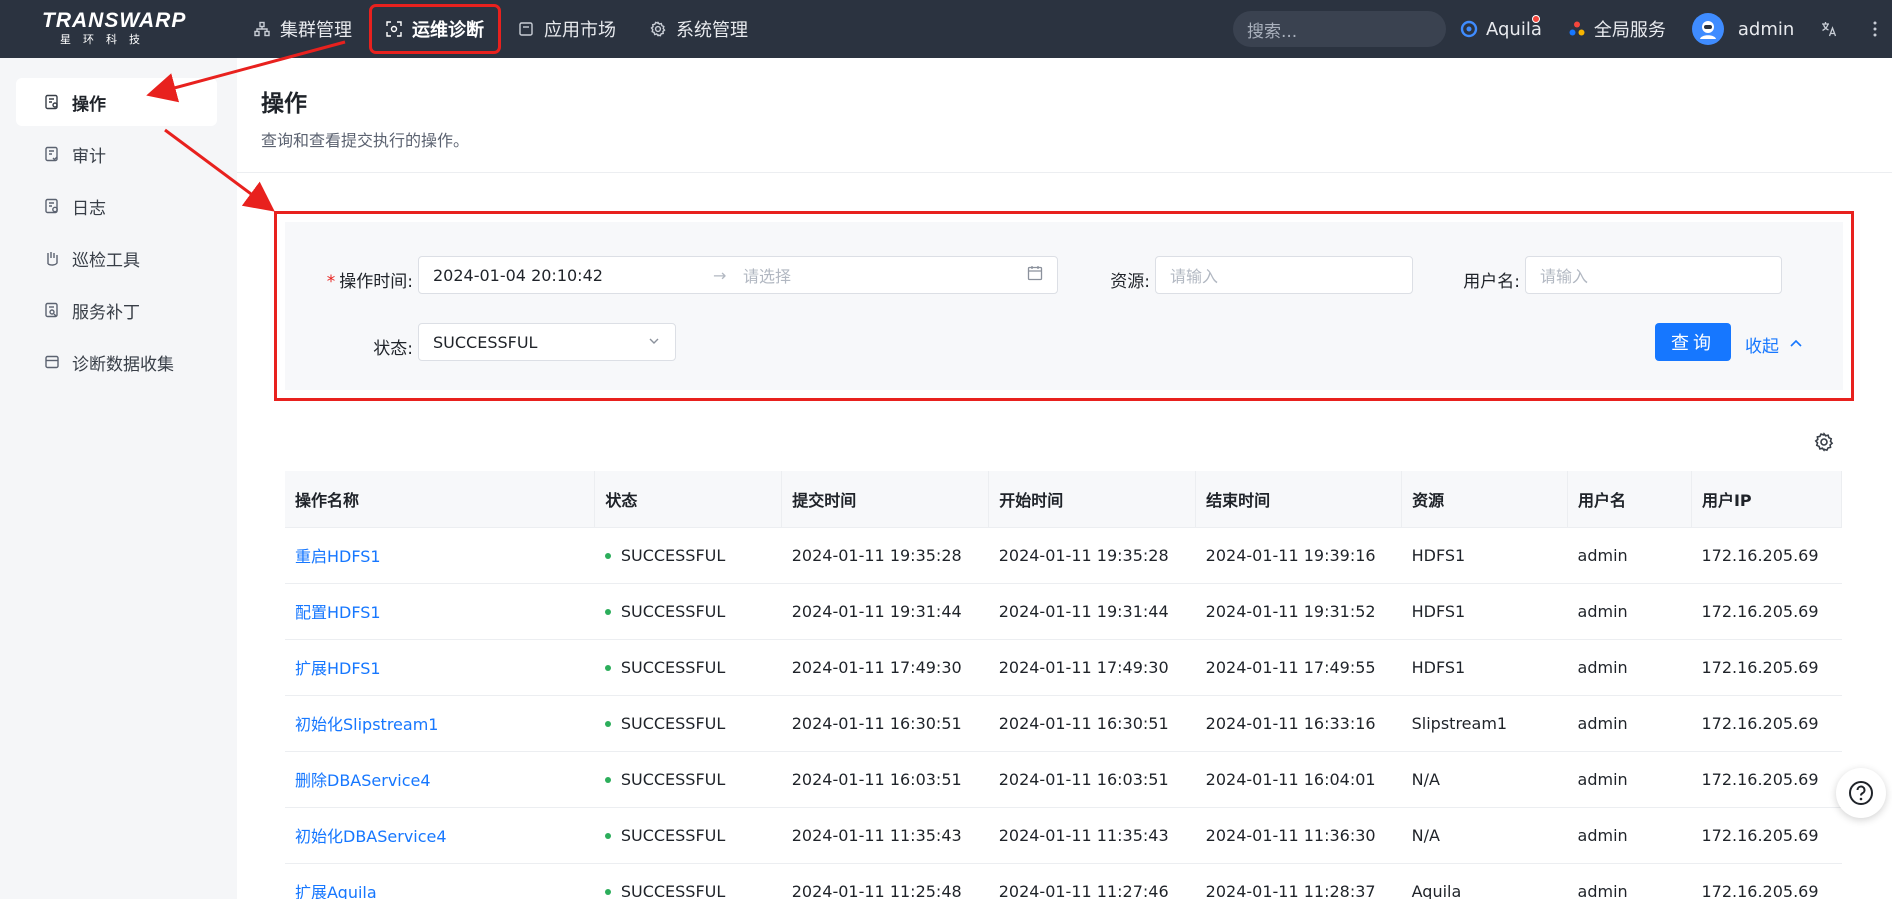 Image resolution: width=1892 pixels, height=899 pixels. I want to click on operation-name-link: 删除DBAService4, so click(440, 779).